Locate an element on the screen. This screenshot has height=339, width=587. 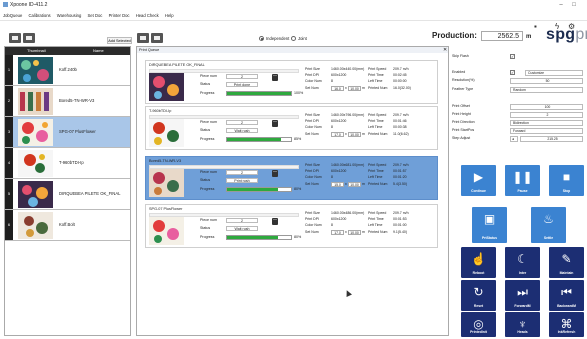
button-label: BackwardM is located at coordinates (566, 306).